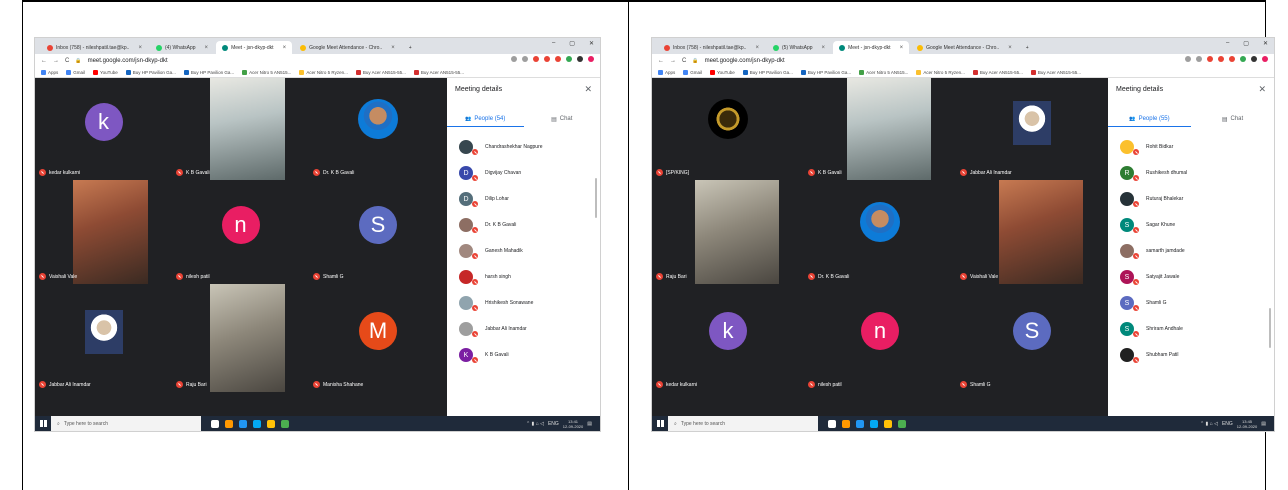 This screenshot has width=1288, height=490. I want to click on list-item: Rohit Bidkar, so click(1191, 147).